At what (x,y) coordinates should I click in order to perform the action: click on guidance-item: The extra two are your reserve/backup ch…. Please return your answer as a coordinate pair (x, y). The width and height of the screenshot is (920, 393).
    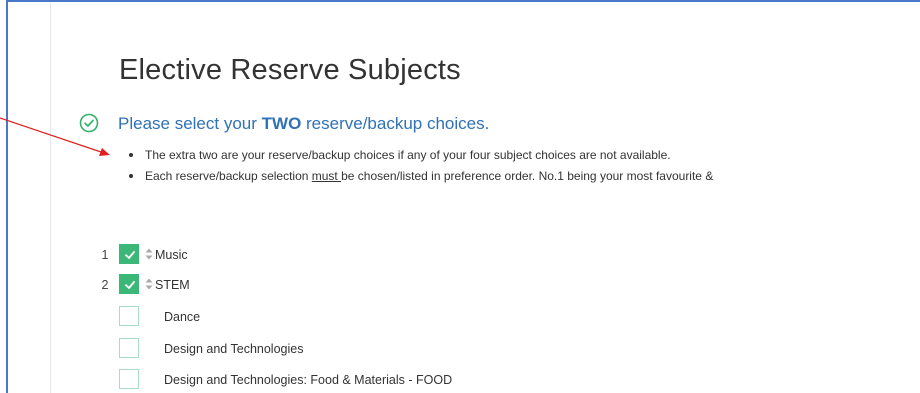
    Looking at the image, I should click on (420, 158).